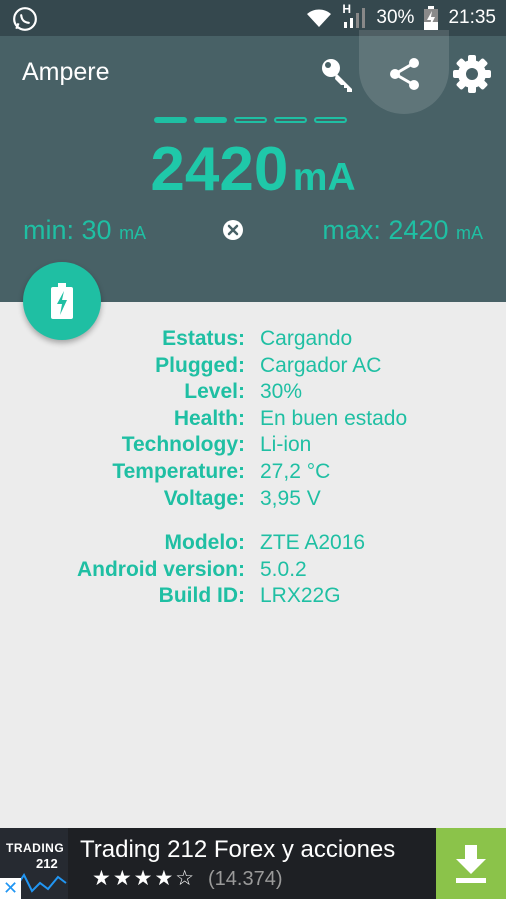 This screenshot has height=899, width=506. Describe the element at coordinates (200, 365) in the screenshot. I see `info-label: Plugged:` at that location.